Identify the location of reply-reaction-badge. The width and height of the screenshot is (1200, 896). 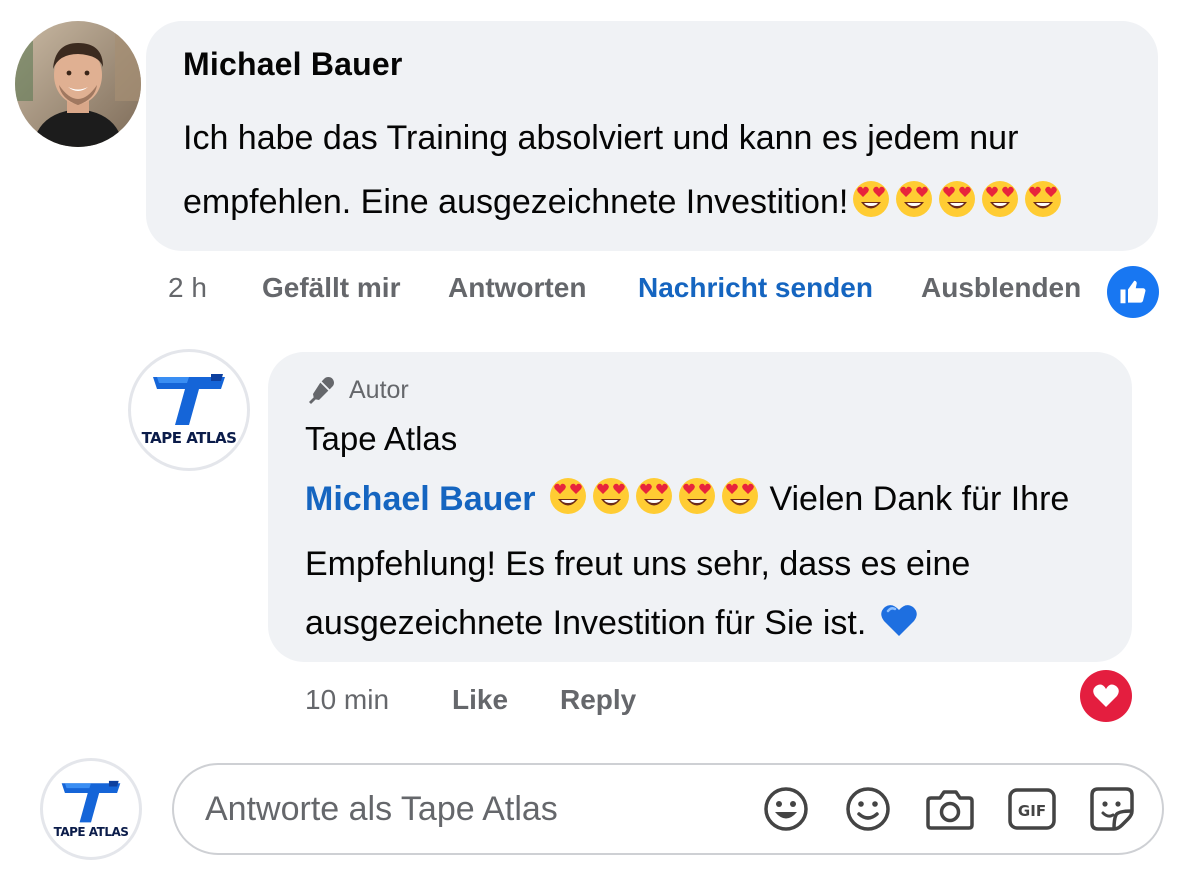
(1106, 696).